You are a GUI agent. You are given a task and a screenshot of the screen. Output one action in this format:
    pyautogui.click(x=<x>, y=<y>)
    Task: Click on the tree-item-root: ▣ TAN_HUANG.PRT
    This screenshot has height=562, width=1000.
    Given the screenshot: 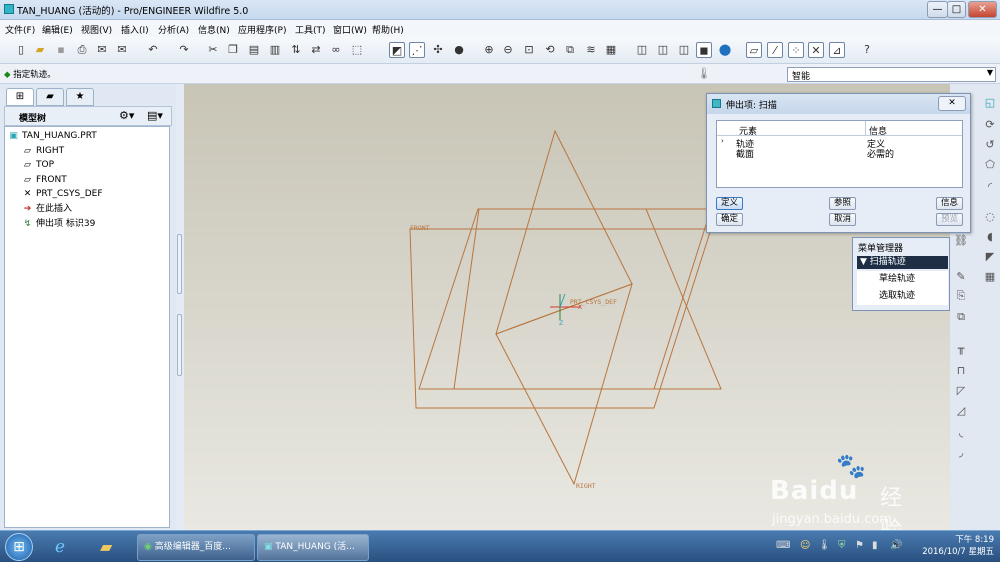 What is the action you would take?
    pyautogui.click(x=52, y=136)
    